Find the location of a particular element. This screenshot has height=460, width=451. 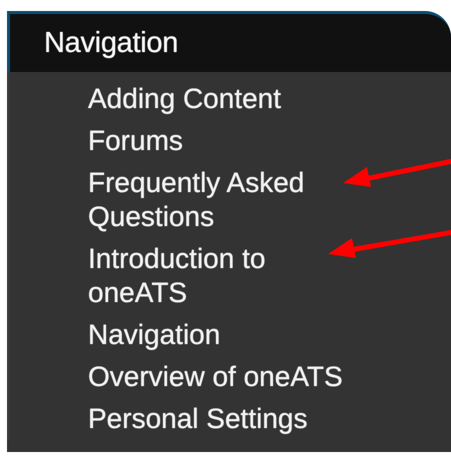

nav-link: Personal Settings is located at coordinates (198, 419).